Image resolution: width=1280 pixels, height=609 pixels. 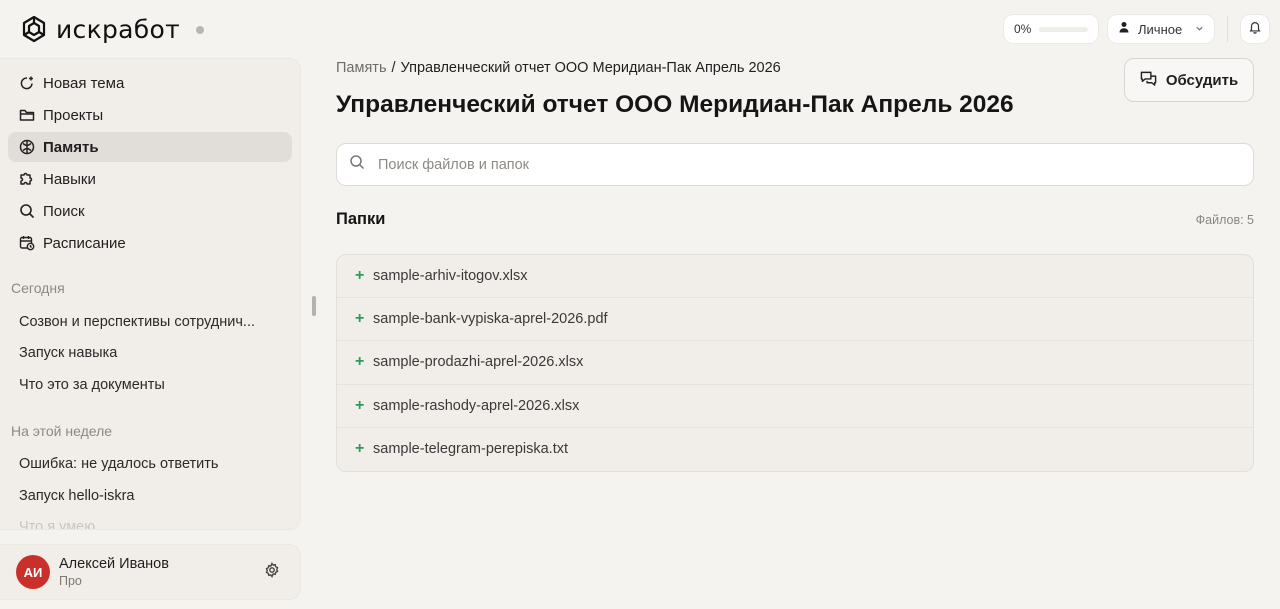 I want to click on files-count: Файлов: 5, so click(x=1224, y=219).